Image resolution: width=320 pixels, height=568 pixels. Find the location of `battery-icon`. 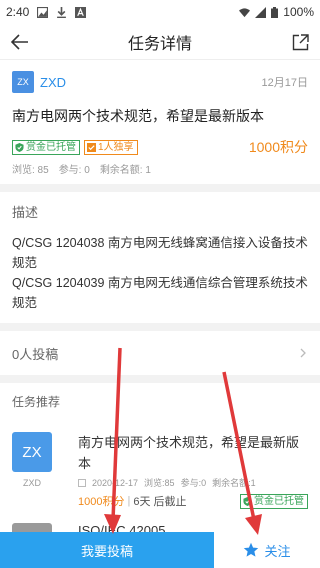

battery-icon is located at coordinates (275, 12).